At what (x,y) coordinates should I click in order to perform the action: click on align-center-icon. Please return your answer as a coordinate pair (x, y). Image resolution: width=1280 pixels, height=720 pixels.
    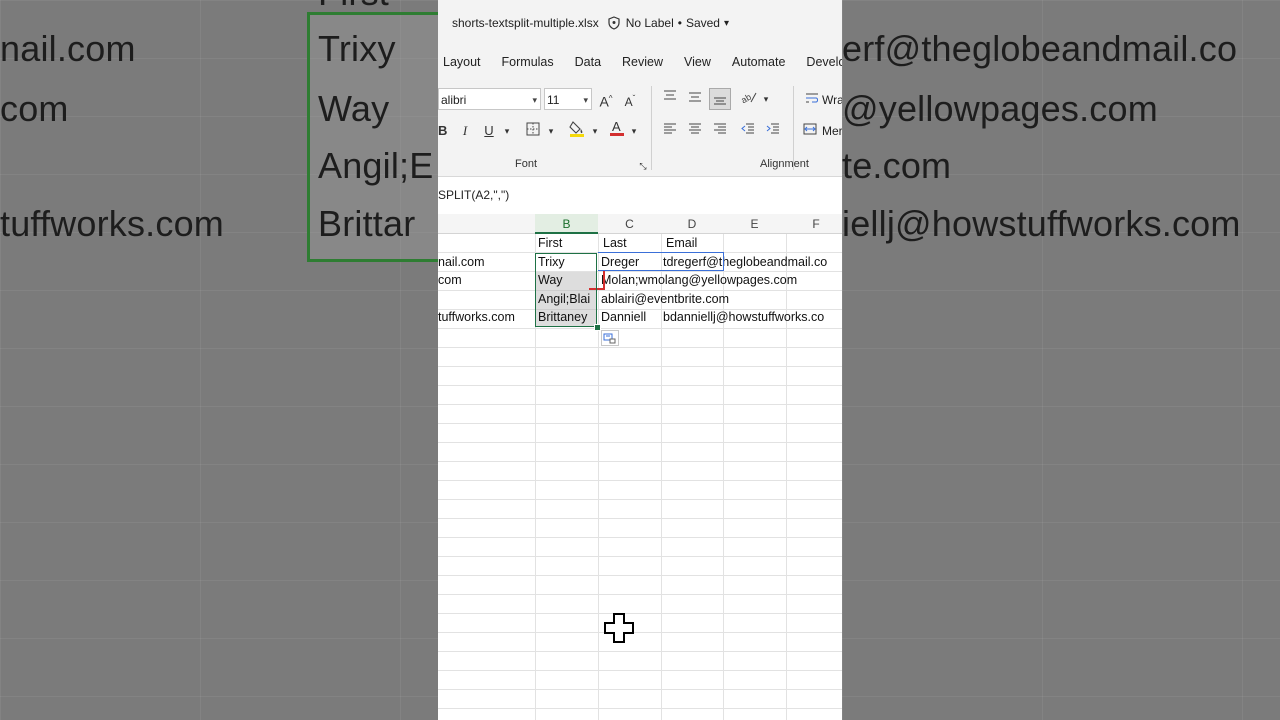
    Looking at the image, I should click on (695, 131).